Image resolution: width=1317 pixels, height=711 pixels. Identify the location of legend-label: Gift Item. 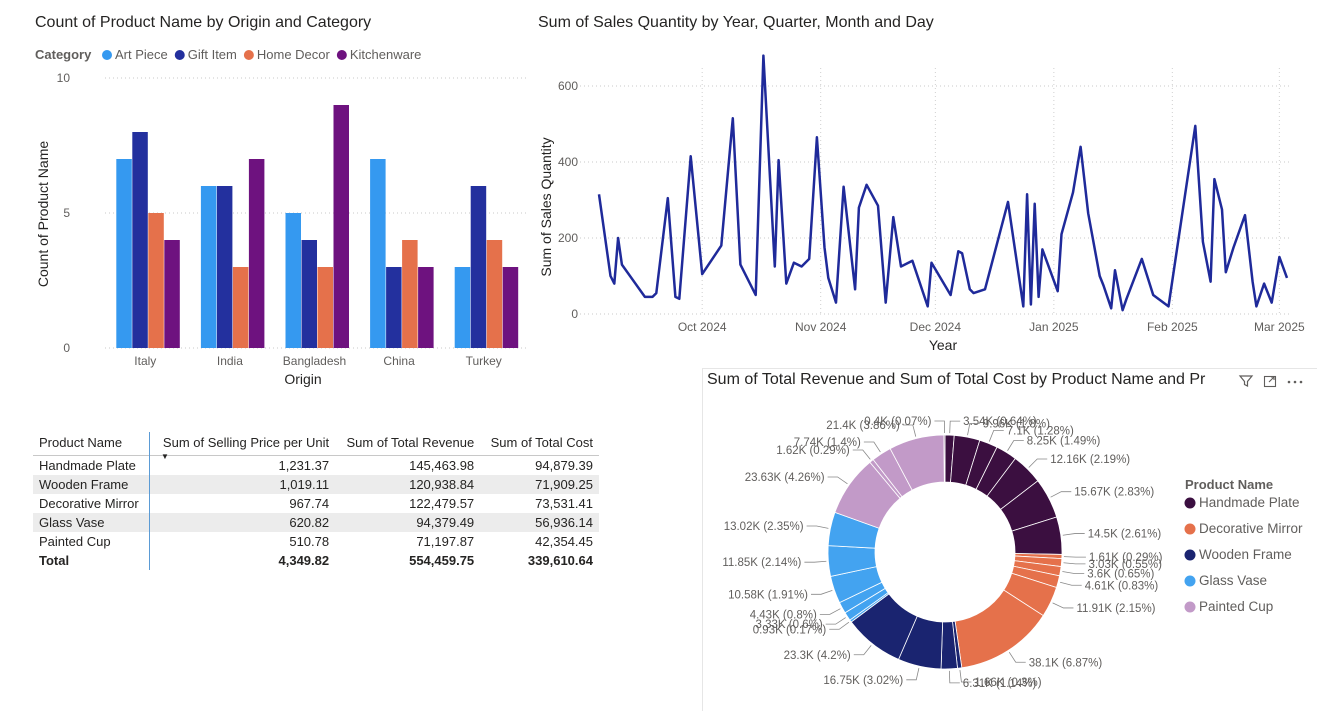
(212, 54).